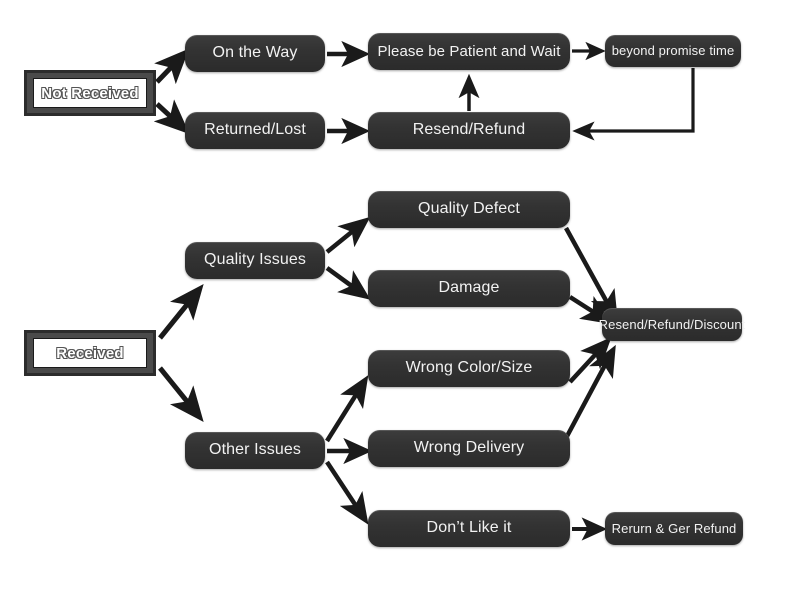 This screenshot has height=600, width=800. Describe the element at coordinates (589, 393) in the screenshot. I see `edge-wrongdelivery-resendrefunddiscount` at that location.